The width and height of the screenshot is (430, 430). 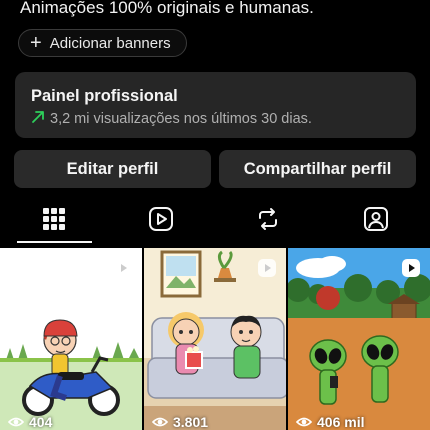 I want to click on view-count-value: 406 mil, so click(x=341, y=422).